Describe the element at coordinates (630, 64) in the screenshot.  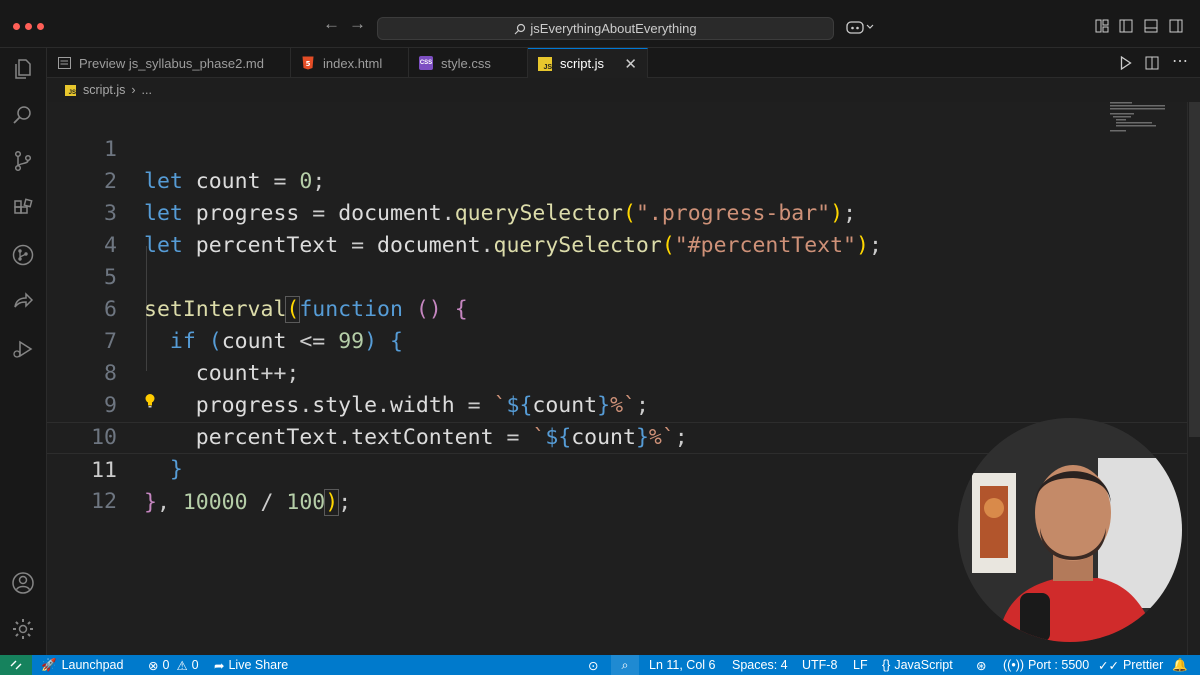
I see `close-icon: ✕` at that location.